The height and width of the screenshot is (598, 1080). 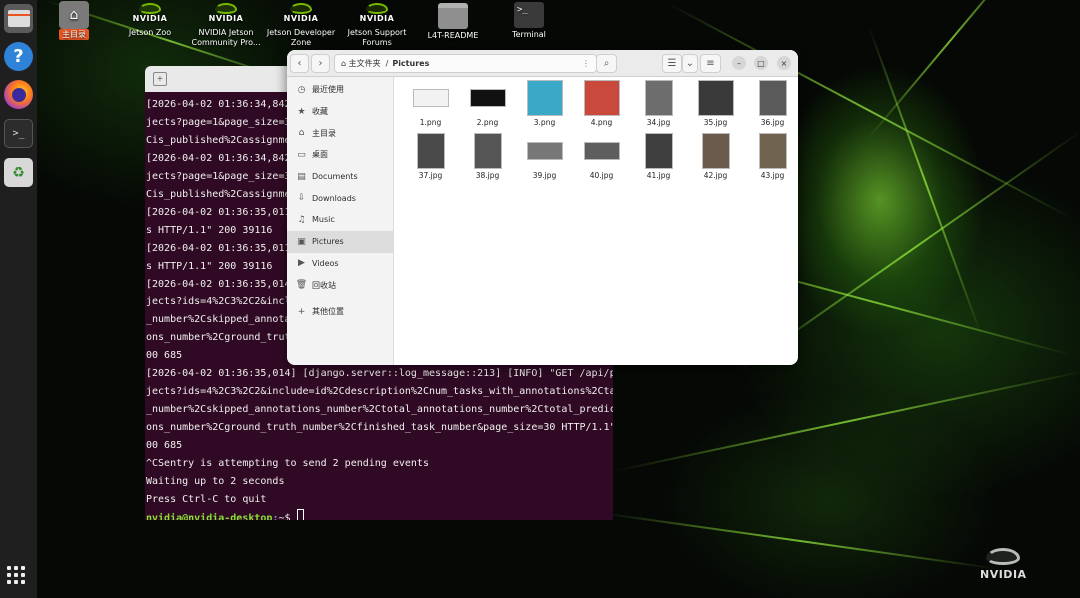 What do you see at coordinates (529, 15) in the screenshot?
I see `terminal-app-icon: >_` at bounding box center [529, 15].